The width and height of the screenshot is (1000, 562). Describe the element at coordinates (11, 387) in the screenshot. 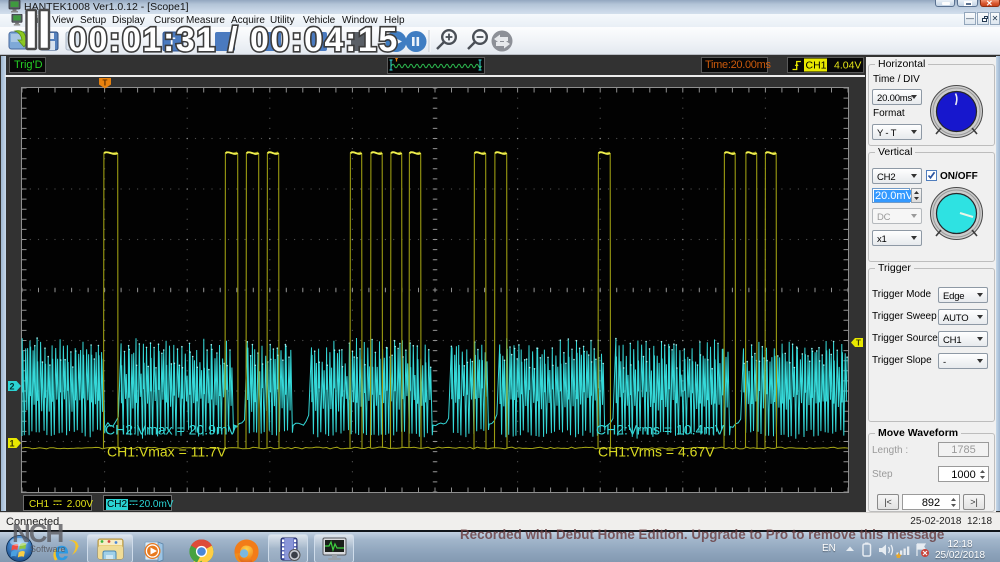

I see `svg-text: 2` at that location.